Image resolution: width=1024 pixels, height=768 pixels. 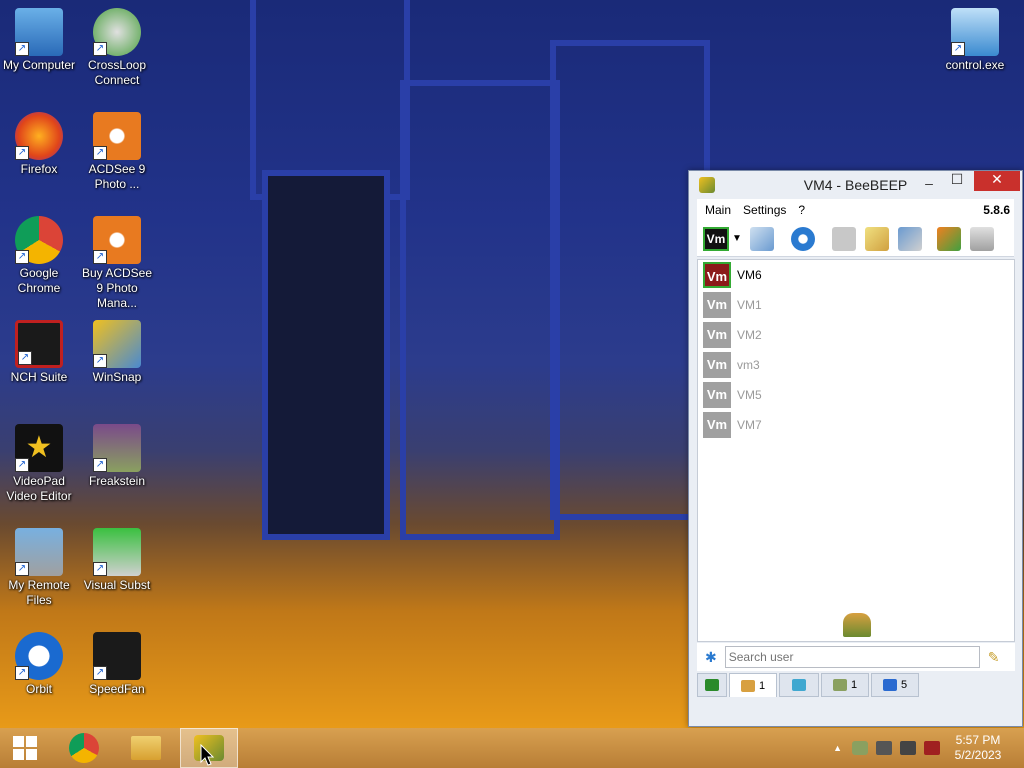 I want to click on user-row-vm2: Vm VM2, so click(x=856, y=335).